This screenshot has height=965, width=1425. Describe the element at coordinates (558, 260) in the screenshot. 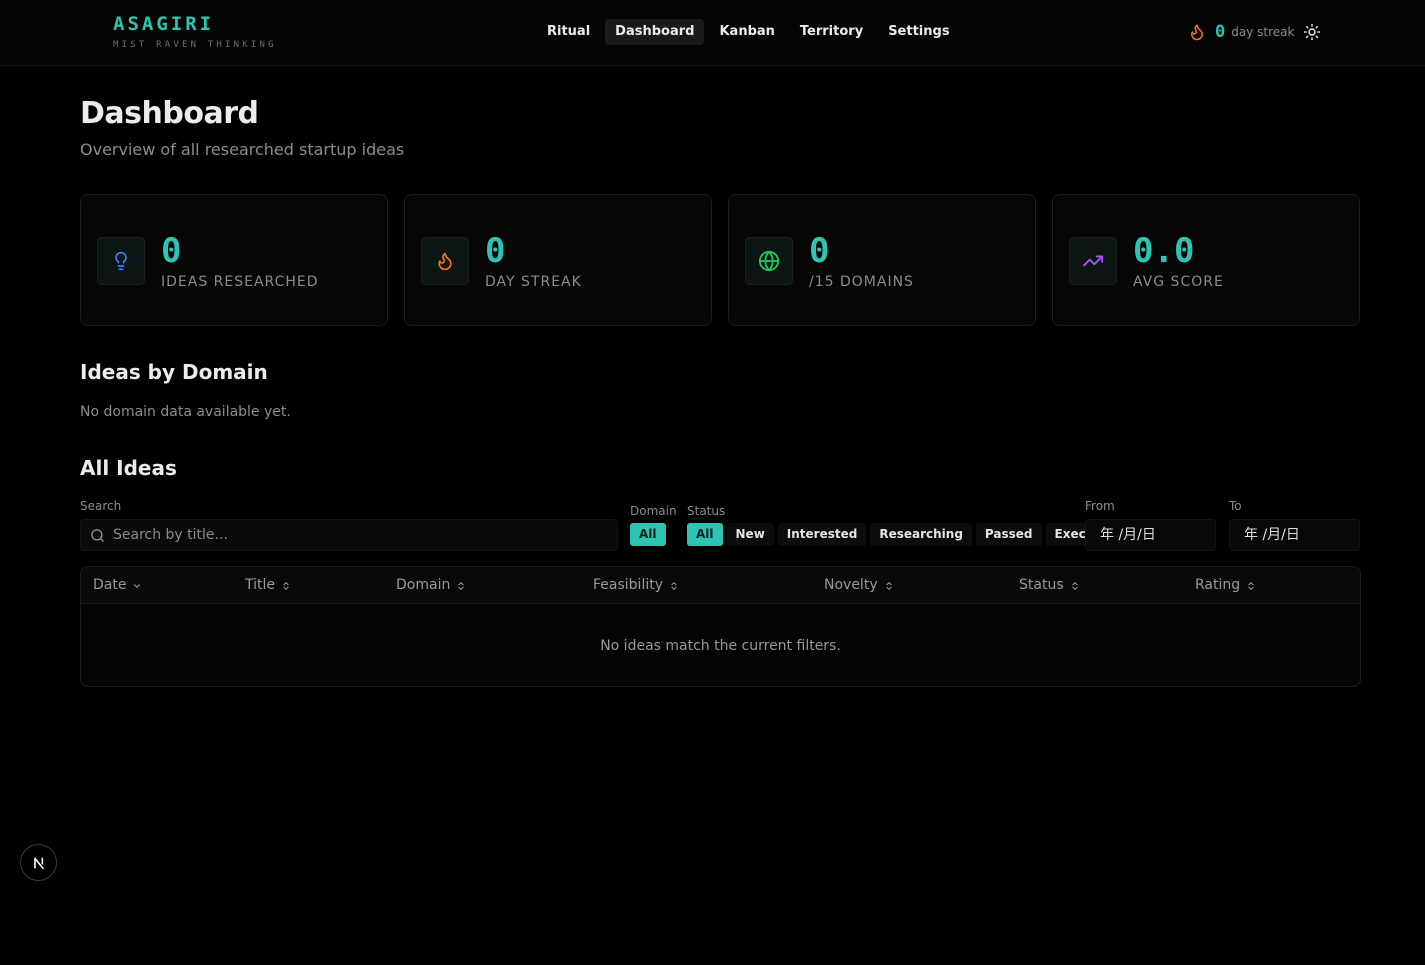

I see `stat-card-streak: 0 DAY STREAK` at that location.